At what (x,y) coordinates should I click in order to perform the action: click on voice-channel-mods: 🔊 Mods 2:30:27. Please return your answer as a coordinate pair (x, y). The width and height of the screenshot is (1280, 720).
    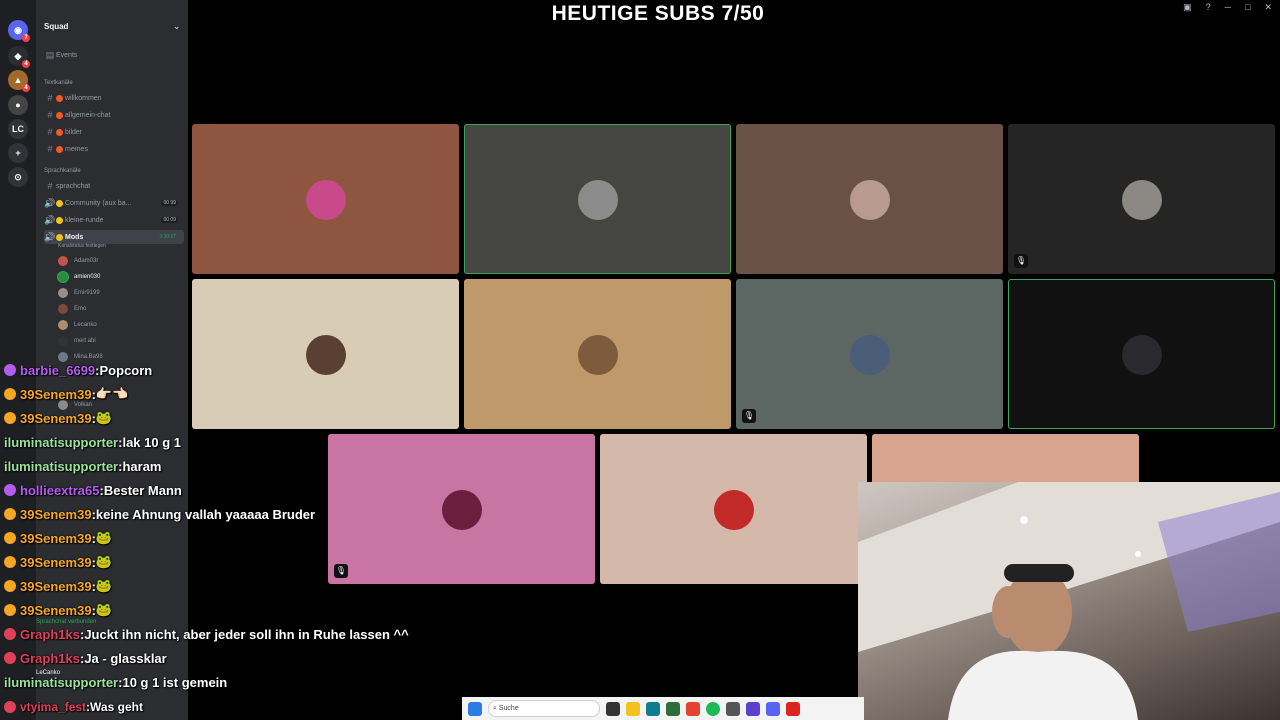
    Looking at the image, I should click on (114, 237).